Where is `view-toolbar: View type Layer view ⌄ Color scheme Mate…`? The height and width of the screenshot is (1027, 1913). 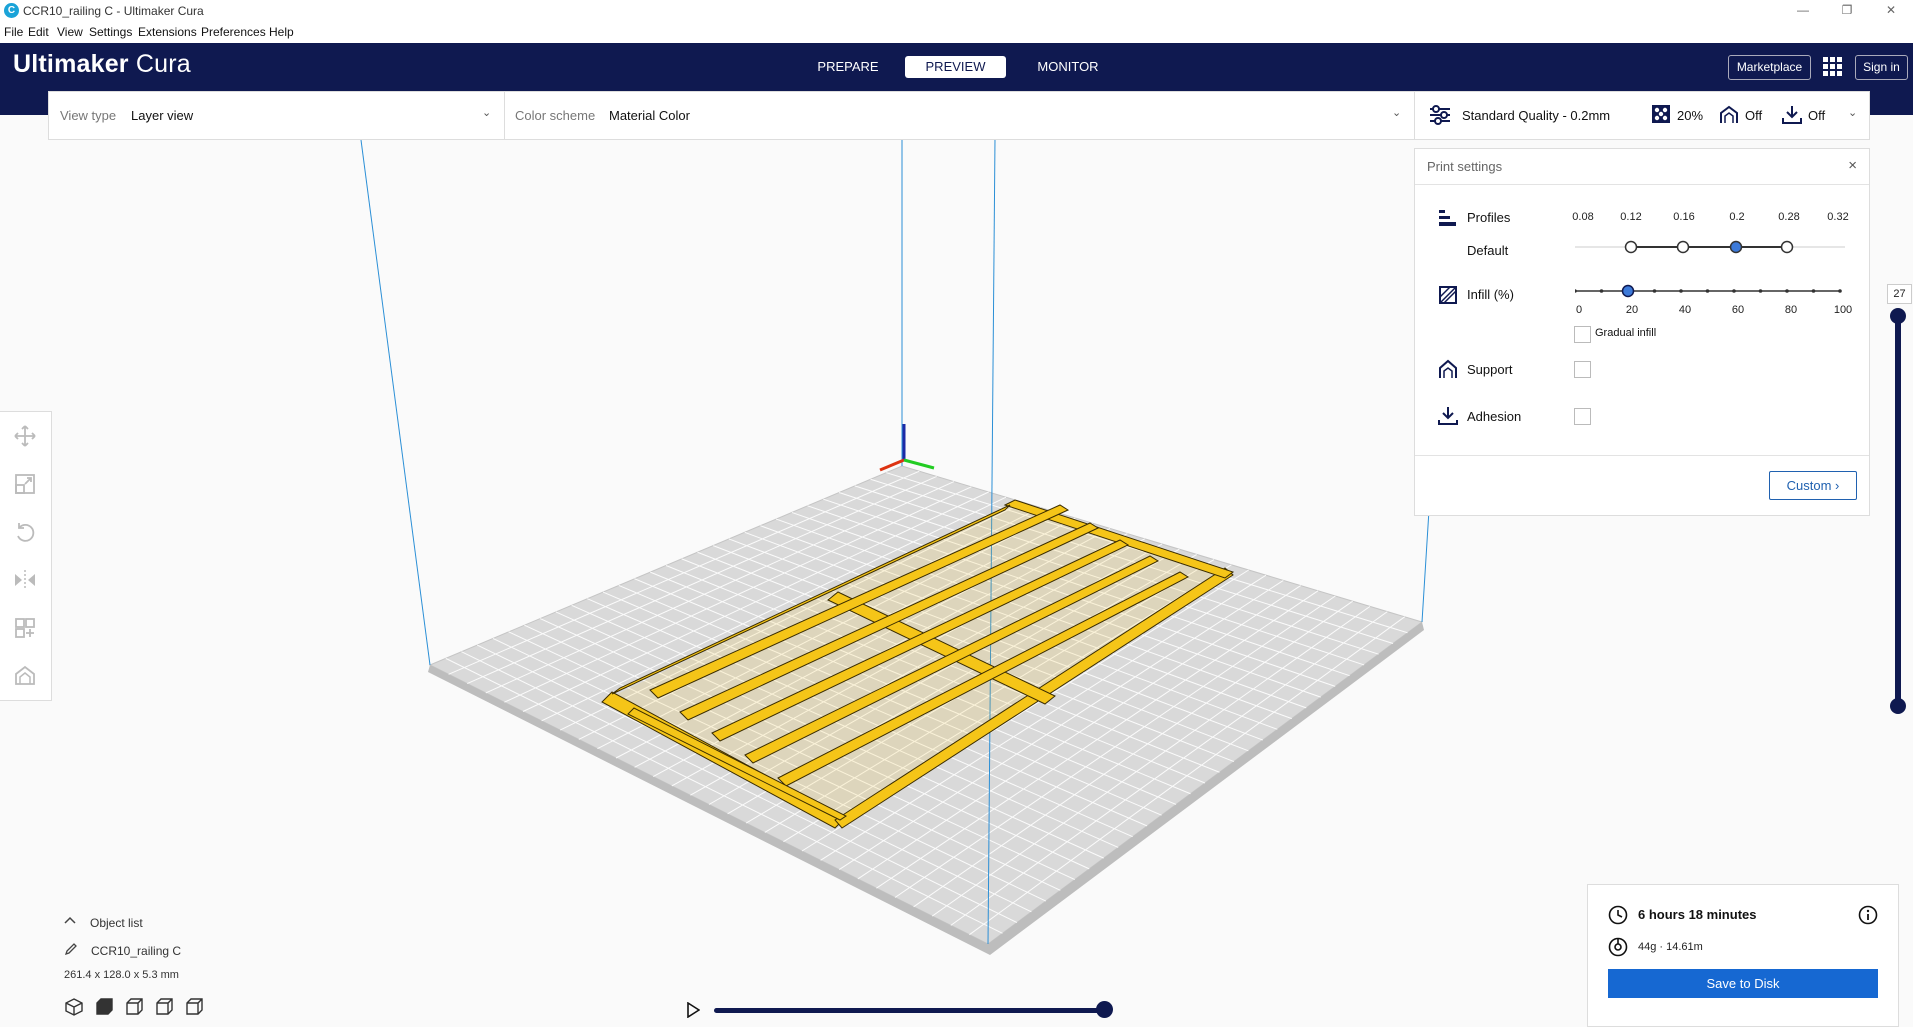
view-toolbar: View type Layer view ⌄ Color scheme Mate… is located at coordinates (732, 115).